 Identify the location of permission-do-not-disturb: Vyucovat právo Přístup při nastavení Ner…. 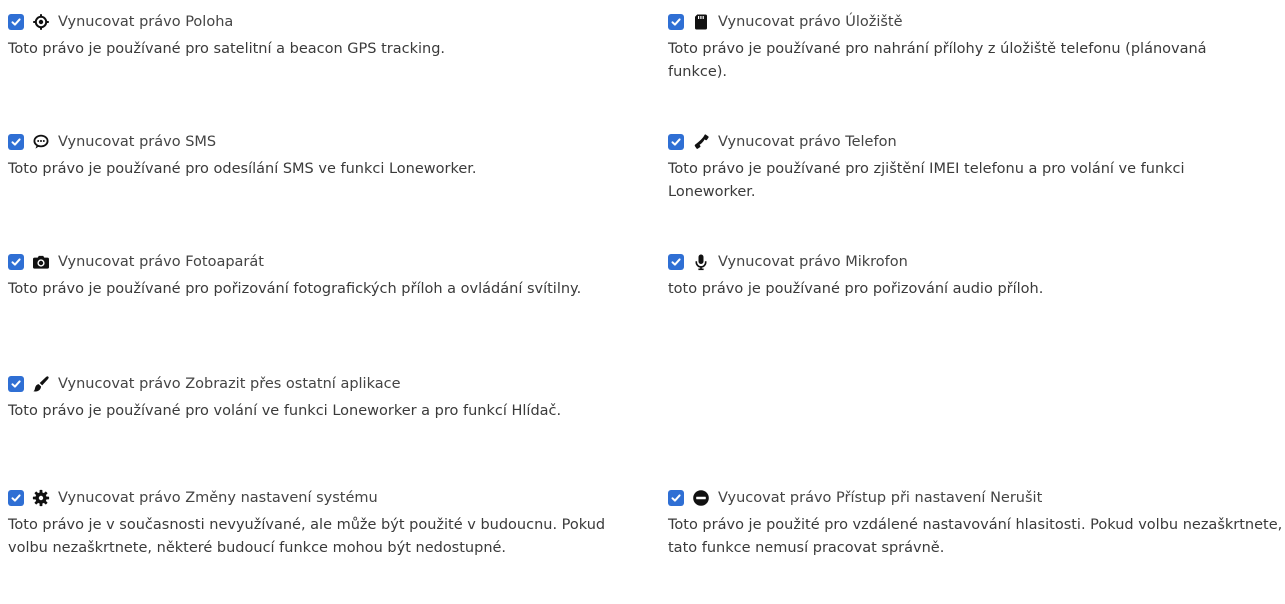
(976, 522).